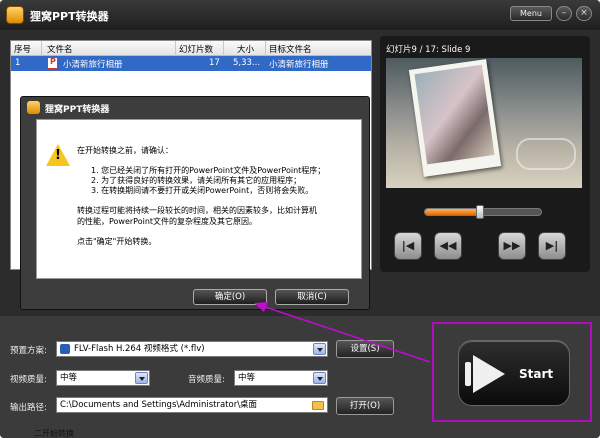 The height and width of the screenshot is (438, 600). Describe the element at coordinates (69, 378) in the screenshot. I see `video-quality-value: 中等` at that location.